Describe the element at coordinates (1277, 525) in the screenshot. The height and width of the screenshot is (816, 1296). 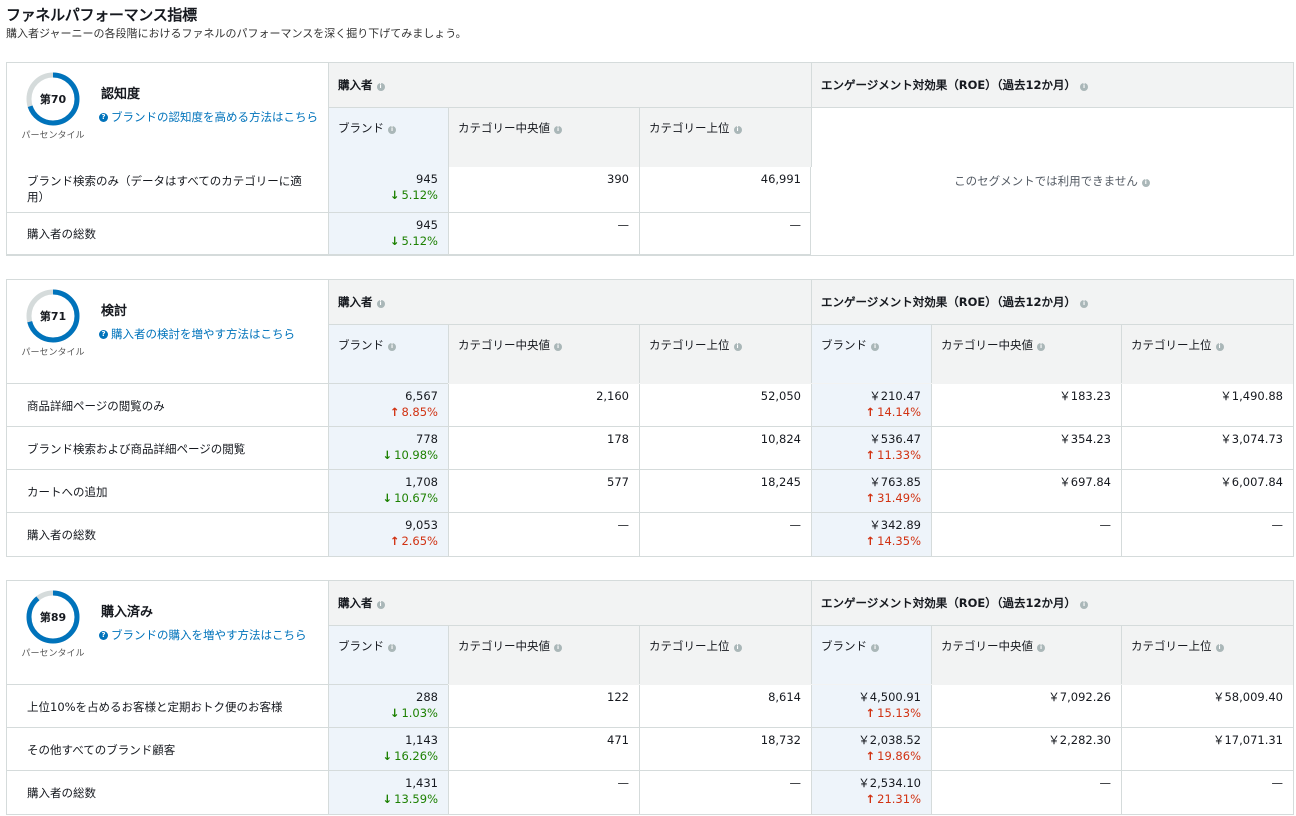
I see `roe-top-cell-value: —` at that location.